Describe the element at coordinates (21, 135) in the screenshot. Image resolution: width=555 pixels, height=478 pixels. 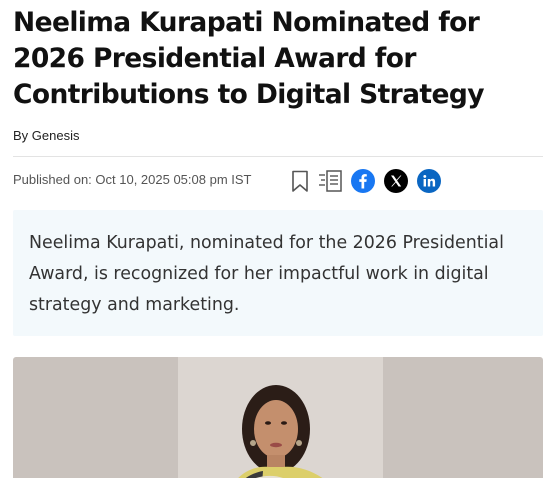
I see `byline-prefix: By` at that location.